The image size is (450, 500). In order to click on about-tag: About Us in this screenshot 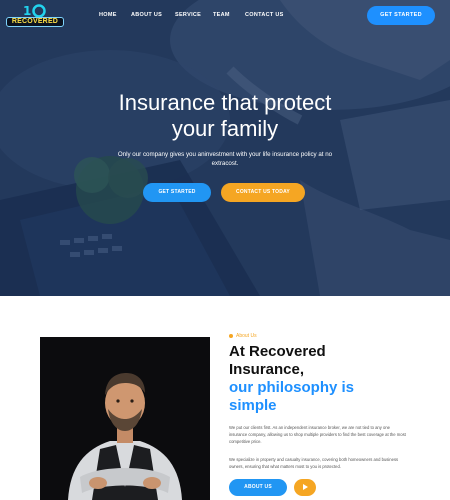, I will do `click(243, 336)`.